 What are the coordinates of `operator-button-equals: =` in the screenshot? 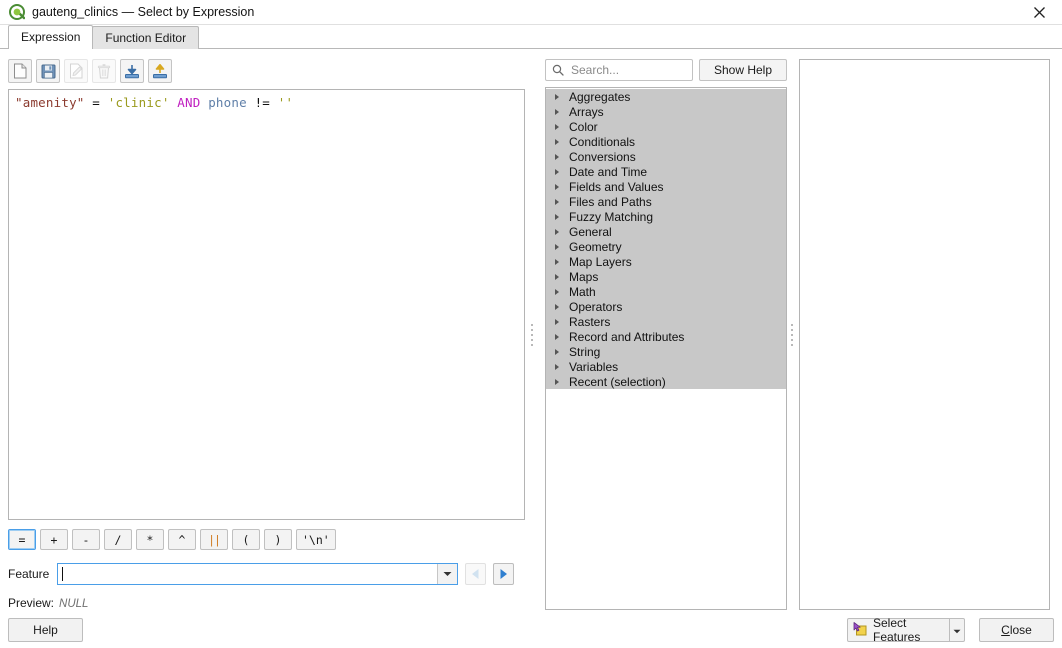 It's located at (22, 539).